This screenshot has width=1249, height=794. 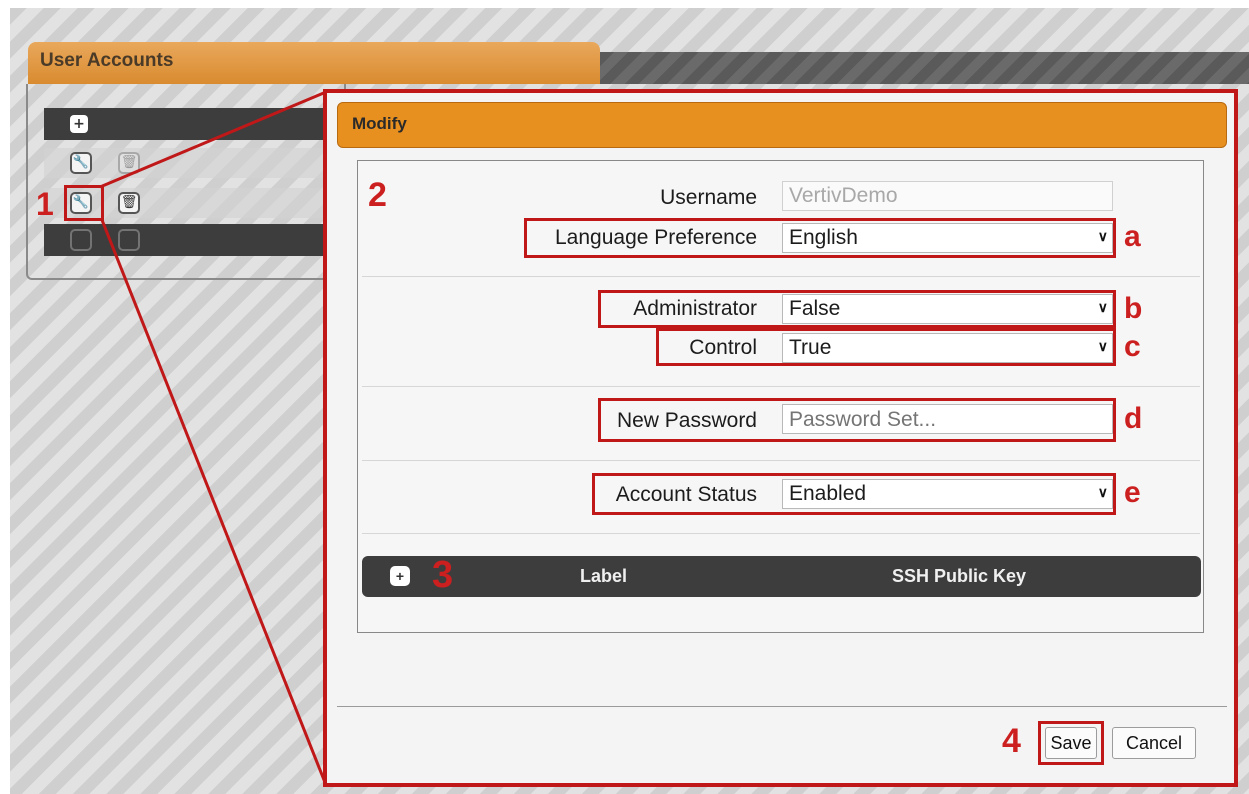 What do you see at coordinates (947, 196) in the screenshot?
I see `username-field: VertivDemo` at bounding box center [947, 196].